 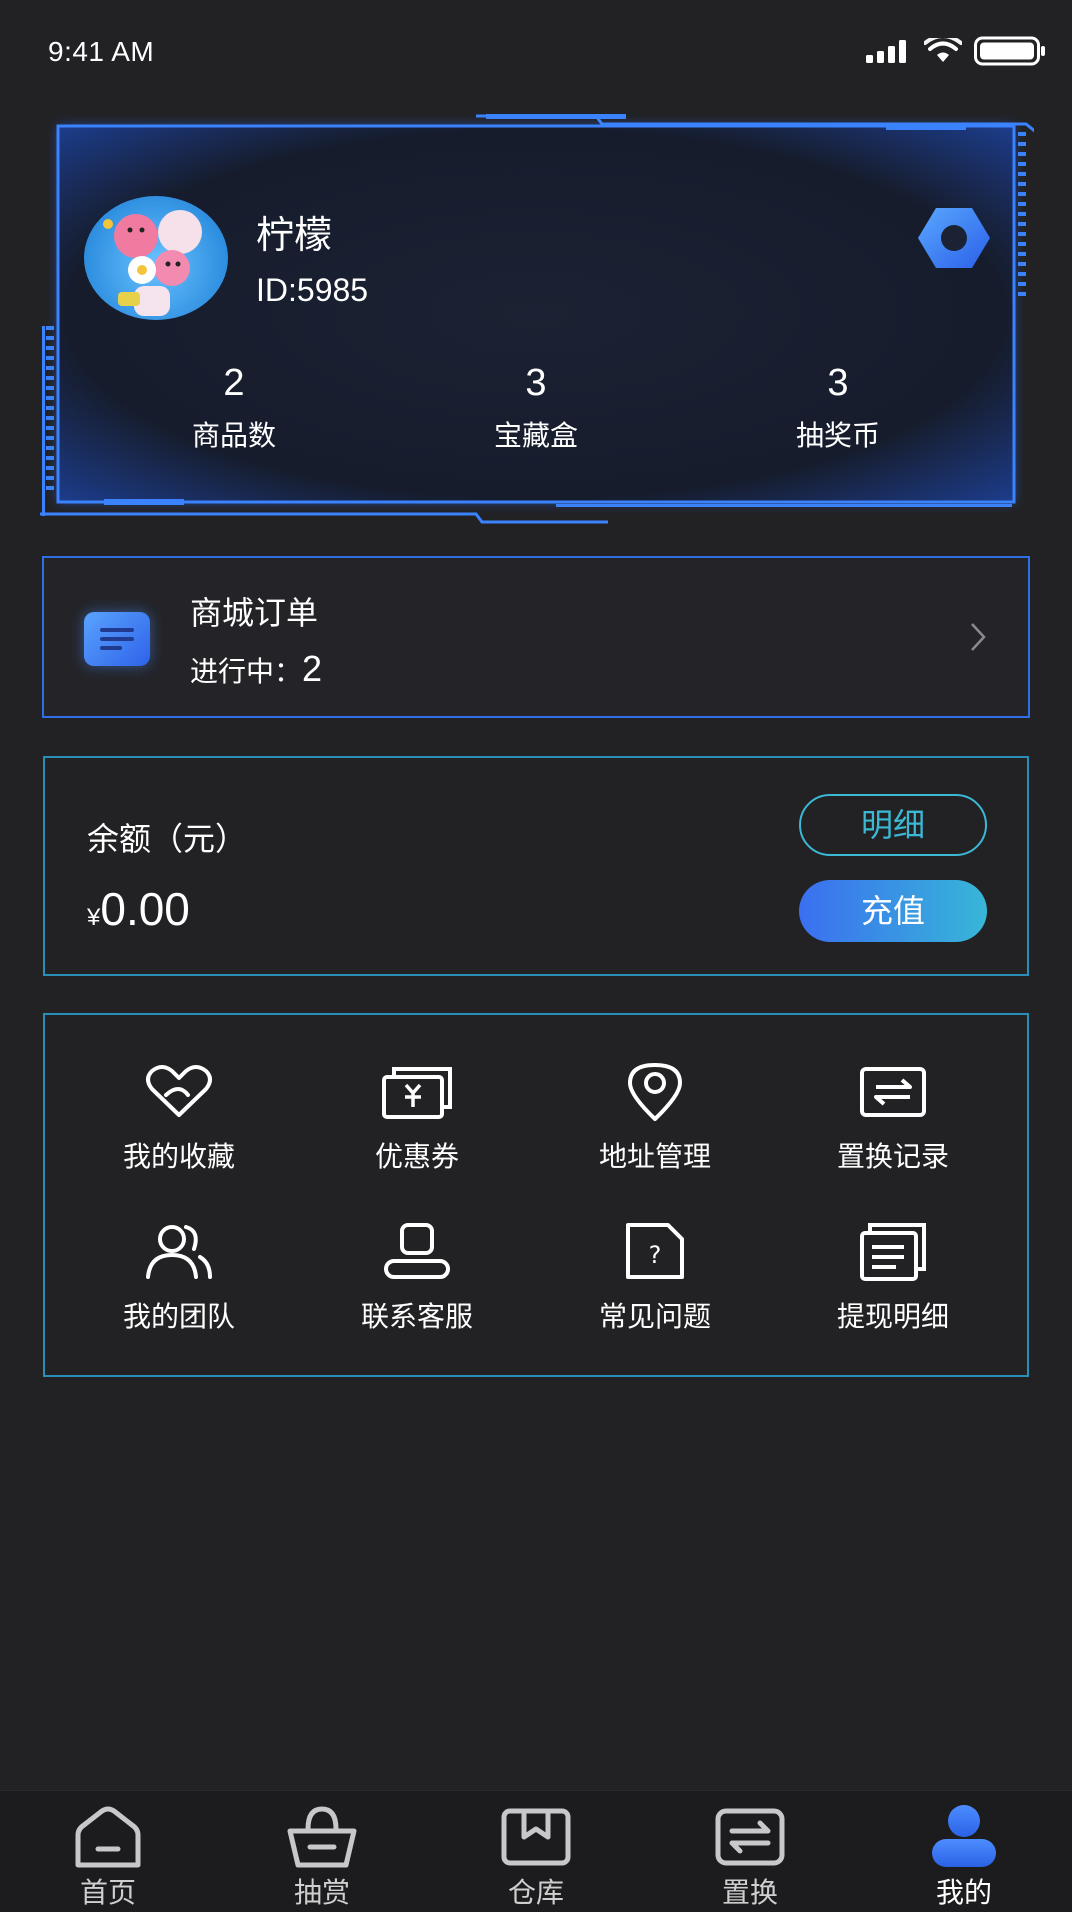 I want to click on menu-item-customer-service: 联系客服, so click(x=417, y=1286).